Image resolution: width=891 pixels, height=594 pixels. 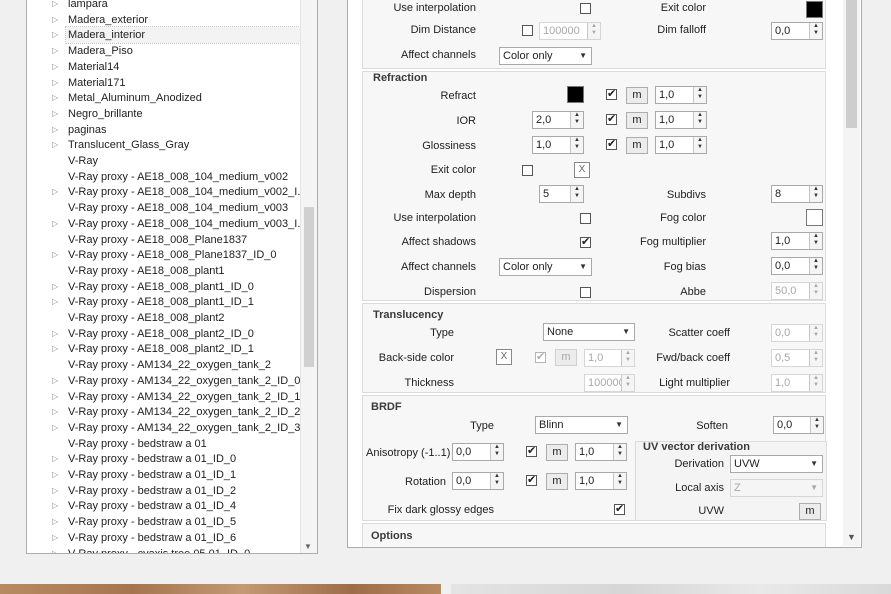 What do you see at coordinates (581, 425) in the screenshot?
I see `brdf-type-combo: Blinn ▼` at bounding box center [581, 425].